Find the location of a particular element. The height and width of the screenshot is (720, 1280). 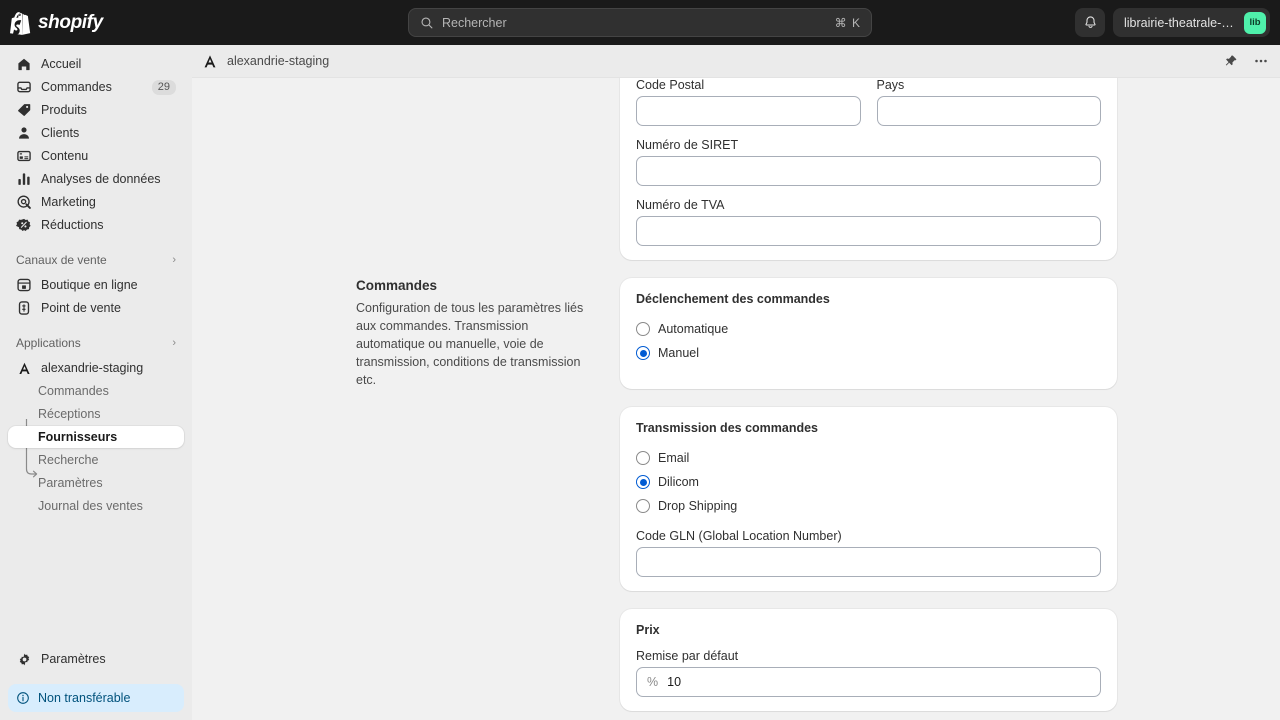

sidebar-item-label: Commandes is located at coordinates (76, 87).